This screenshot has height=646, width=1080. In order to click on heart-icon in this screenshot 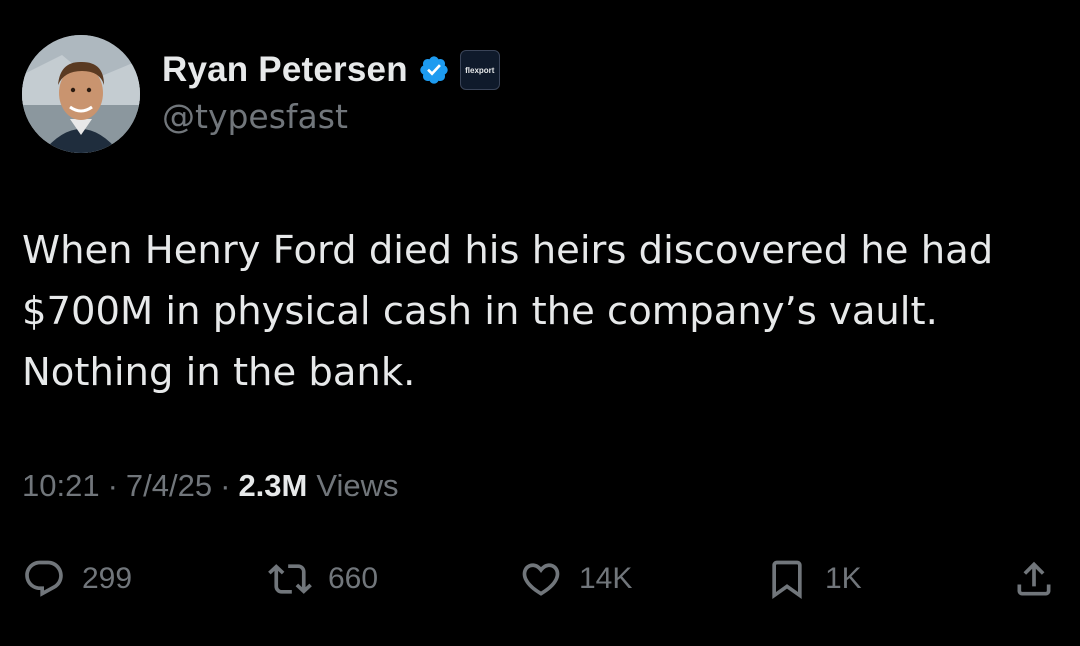, I will do `click(541, 579)`.